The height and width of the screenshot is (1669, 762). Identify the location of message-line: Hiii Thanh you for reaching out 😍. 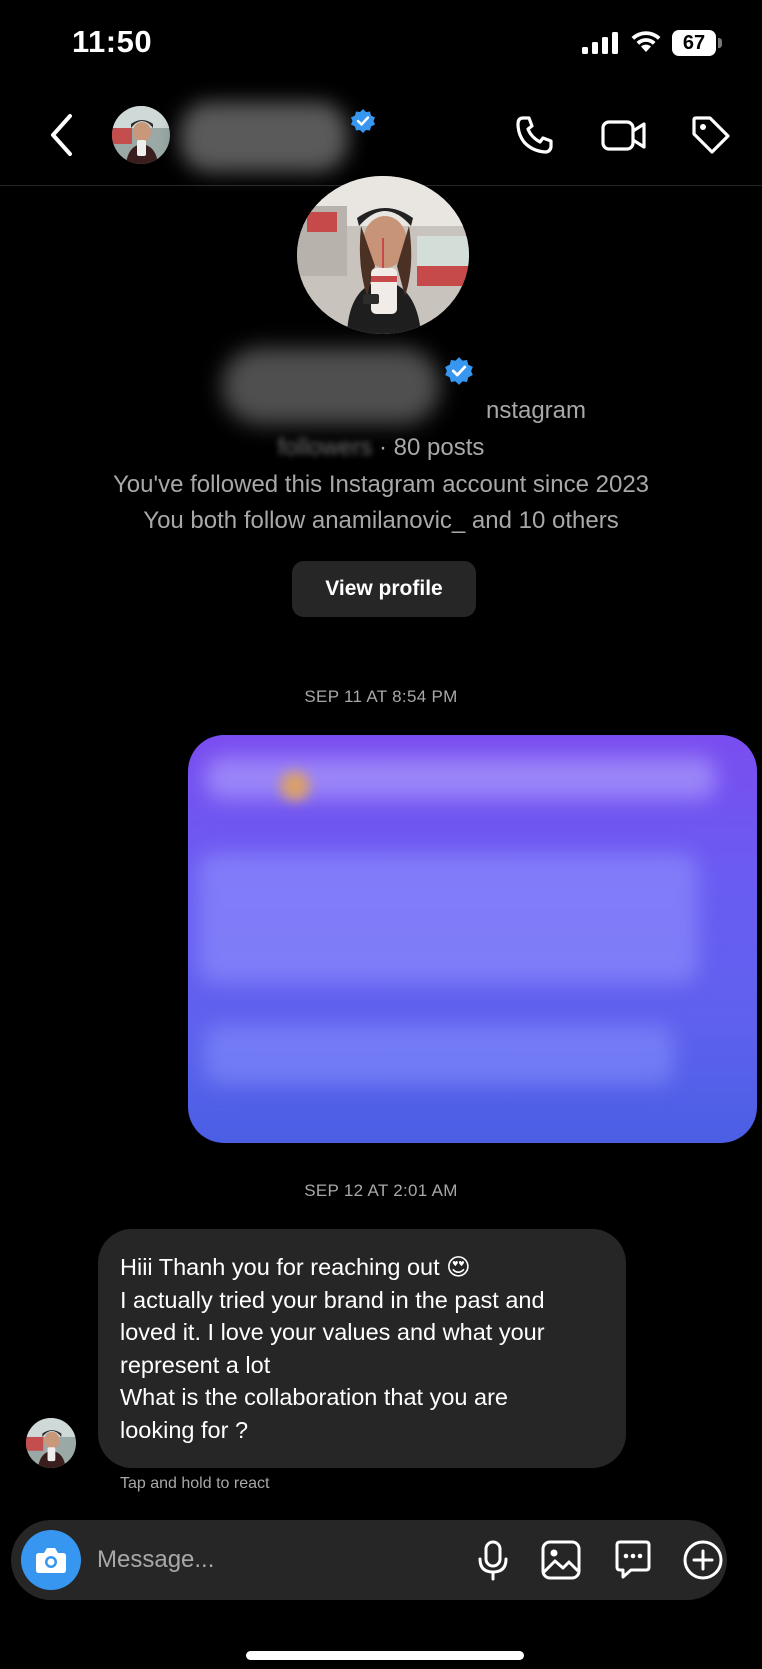
(295, 1267).